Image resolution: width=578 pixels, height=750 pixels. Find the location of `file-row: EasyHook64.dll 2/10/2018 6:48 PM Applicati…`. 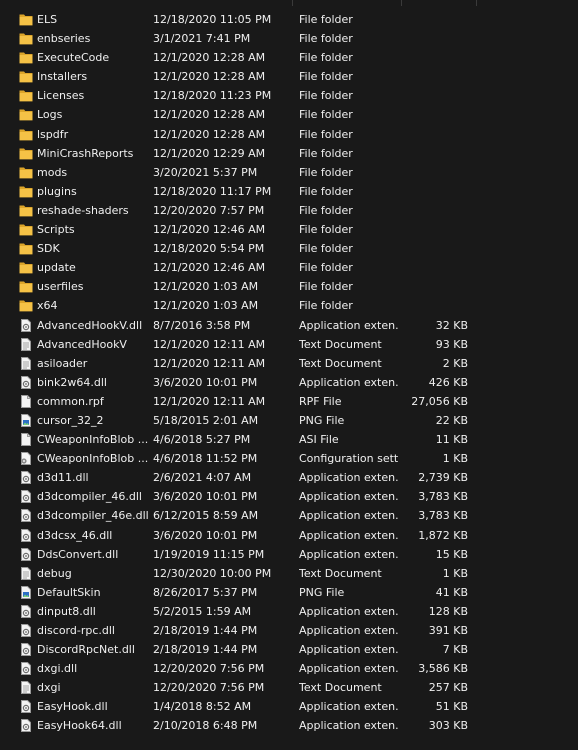

file-row: EasyHook64.dll 2/10/2018 6:48 PM Applicati… is located at coordinates (289, 725).